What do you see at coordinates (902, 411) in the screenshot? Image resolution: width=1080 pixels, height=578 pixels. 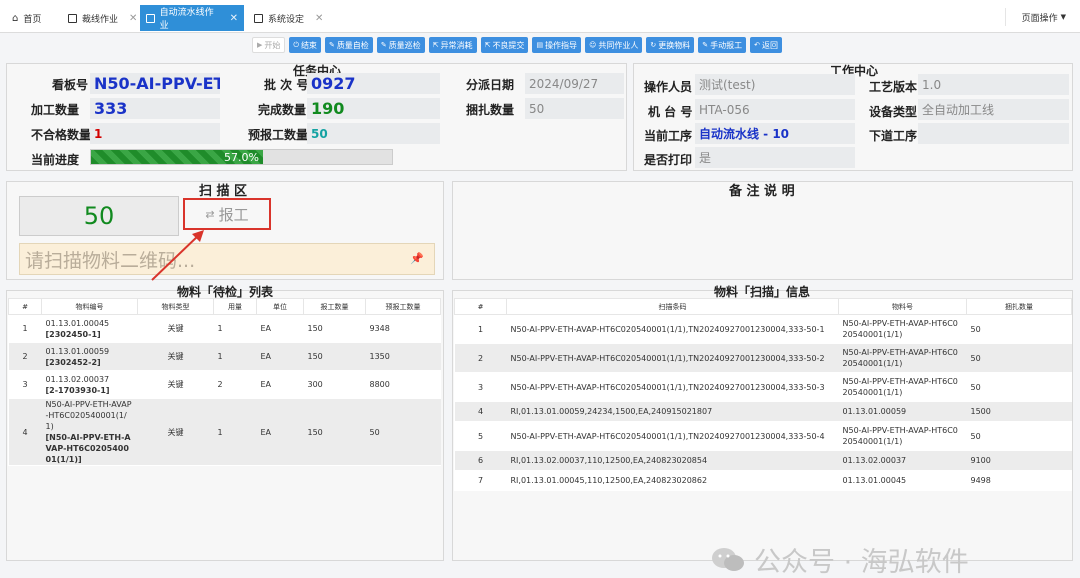 I see `material-no-cell: 01.13.01.00059` at bounding box center [902, 411].